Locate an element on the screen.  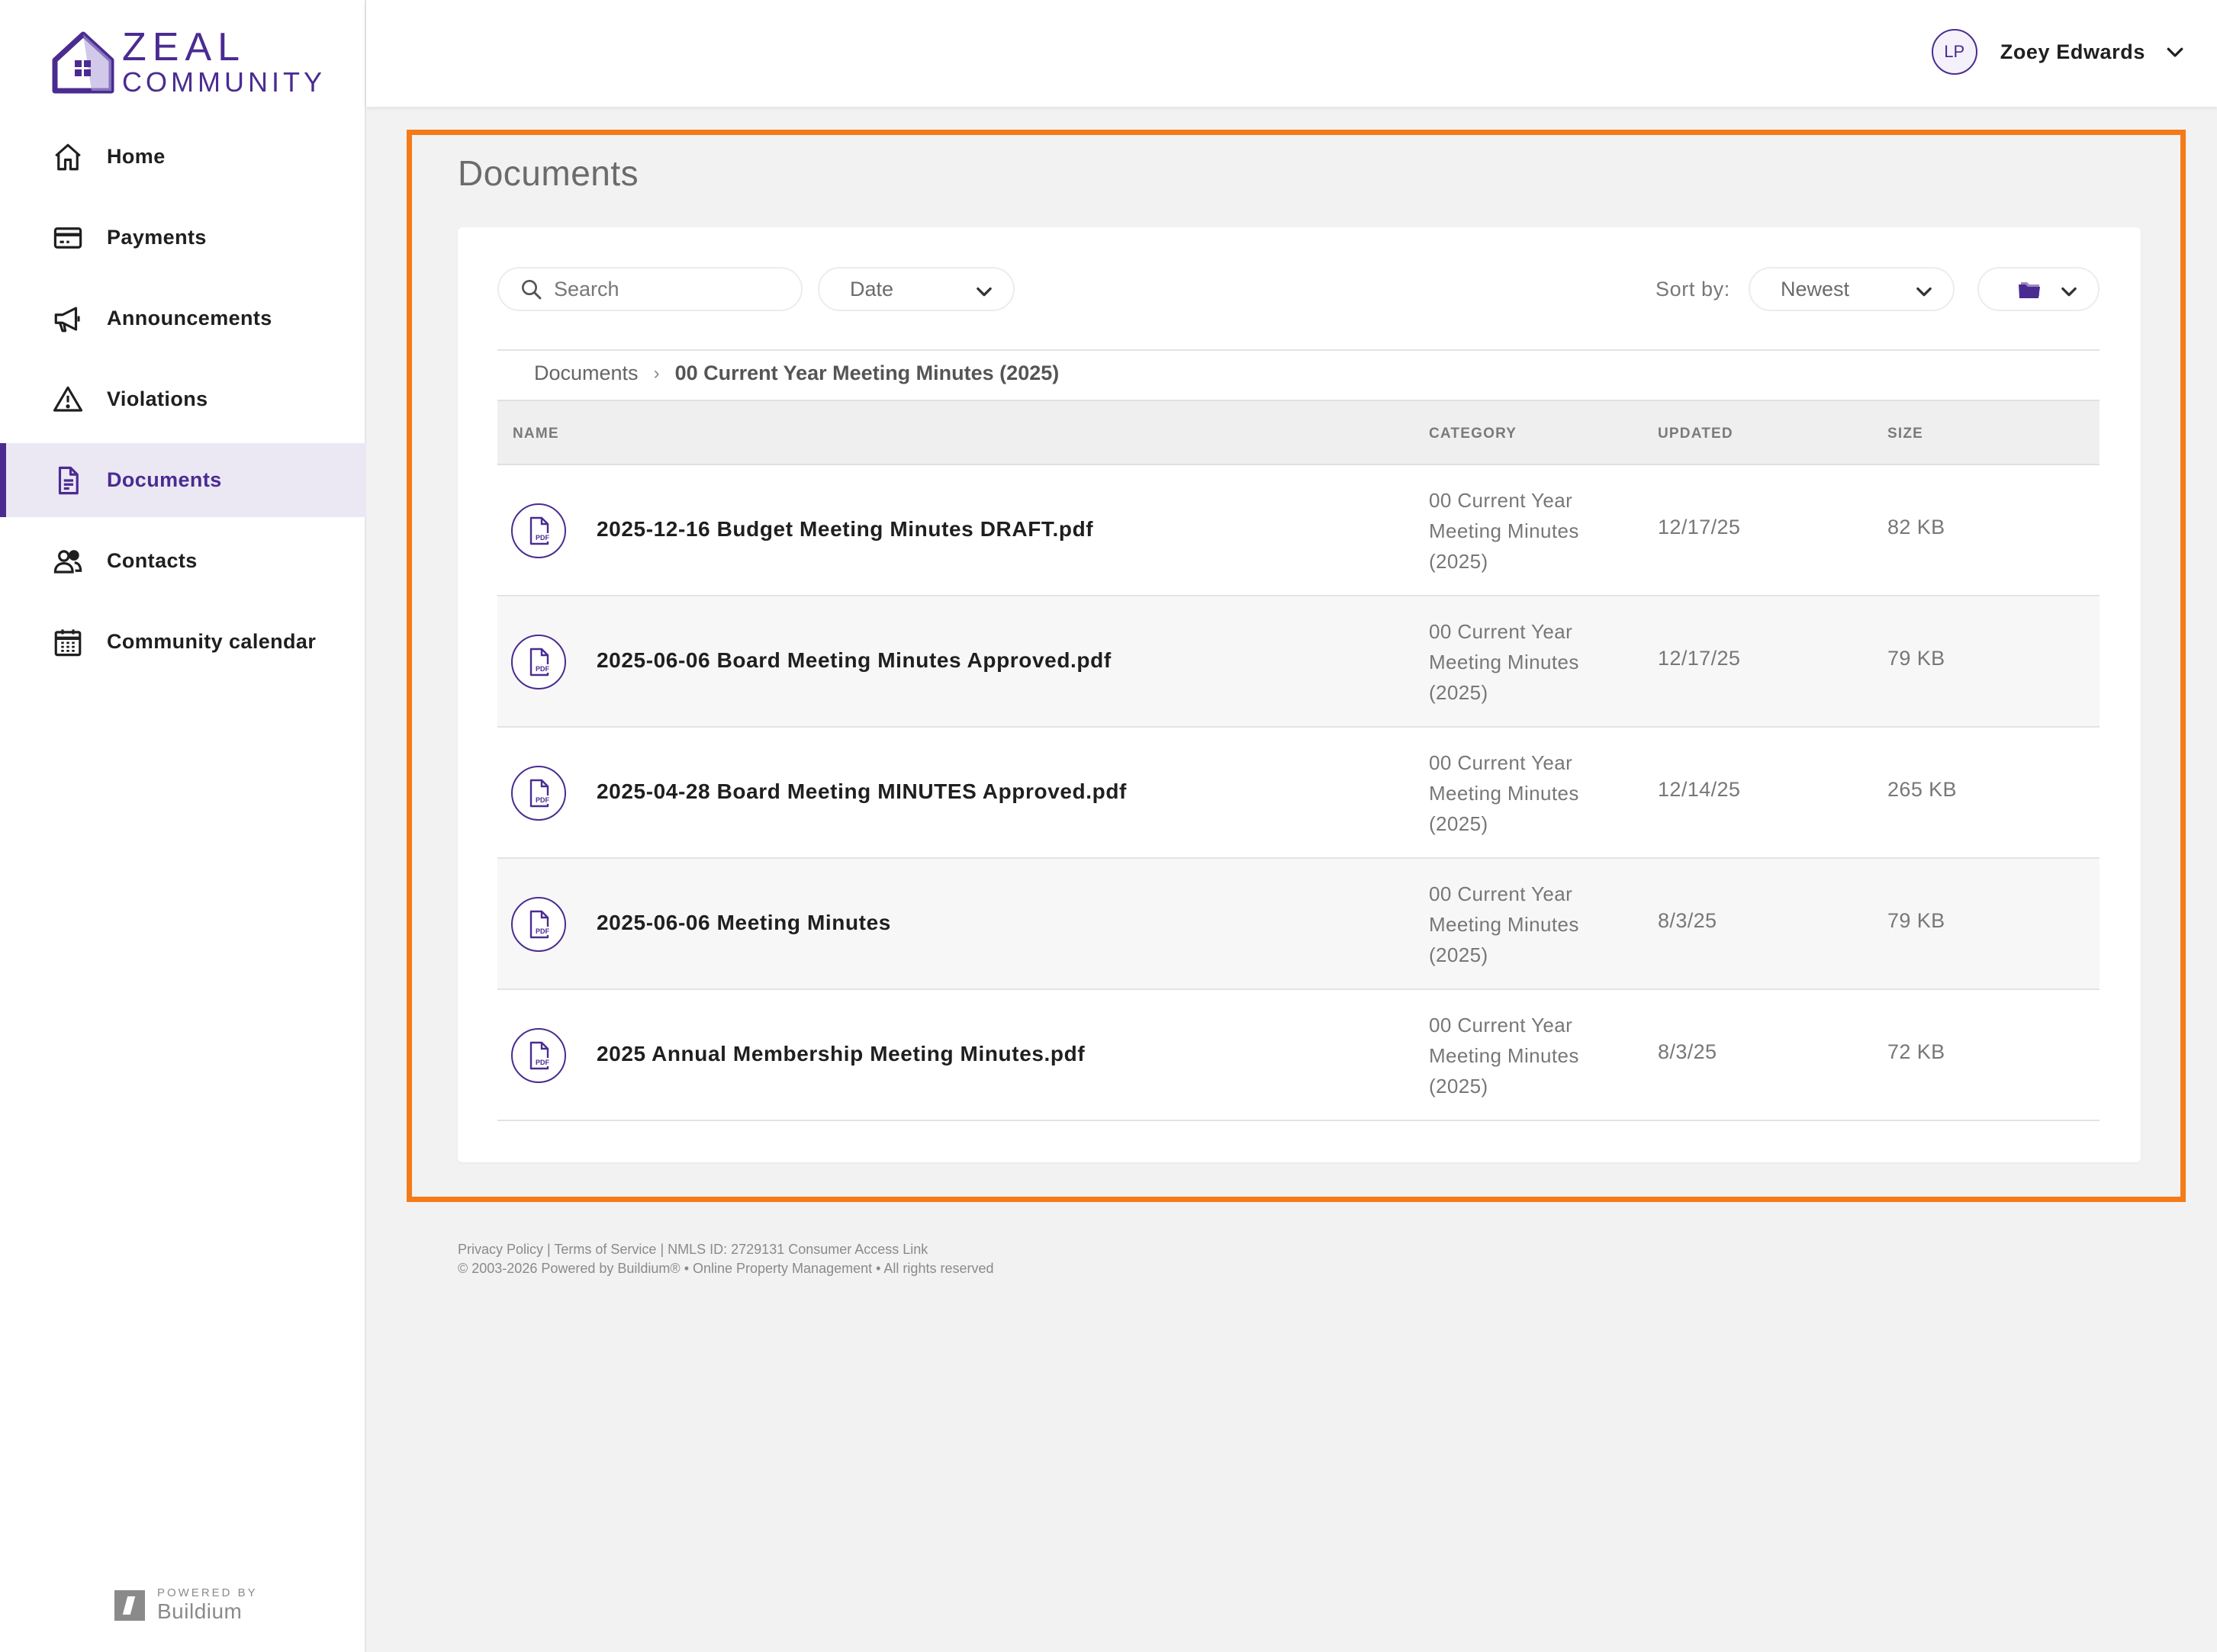
sidebar-item-community-calendar: Community calendar is located at coordinates (183, 642).